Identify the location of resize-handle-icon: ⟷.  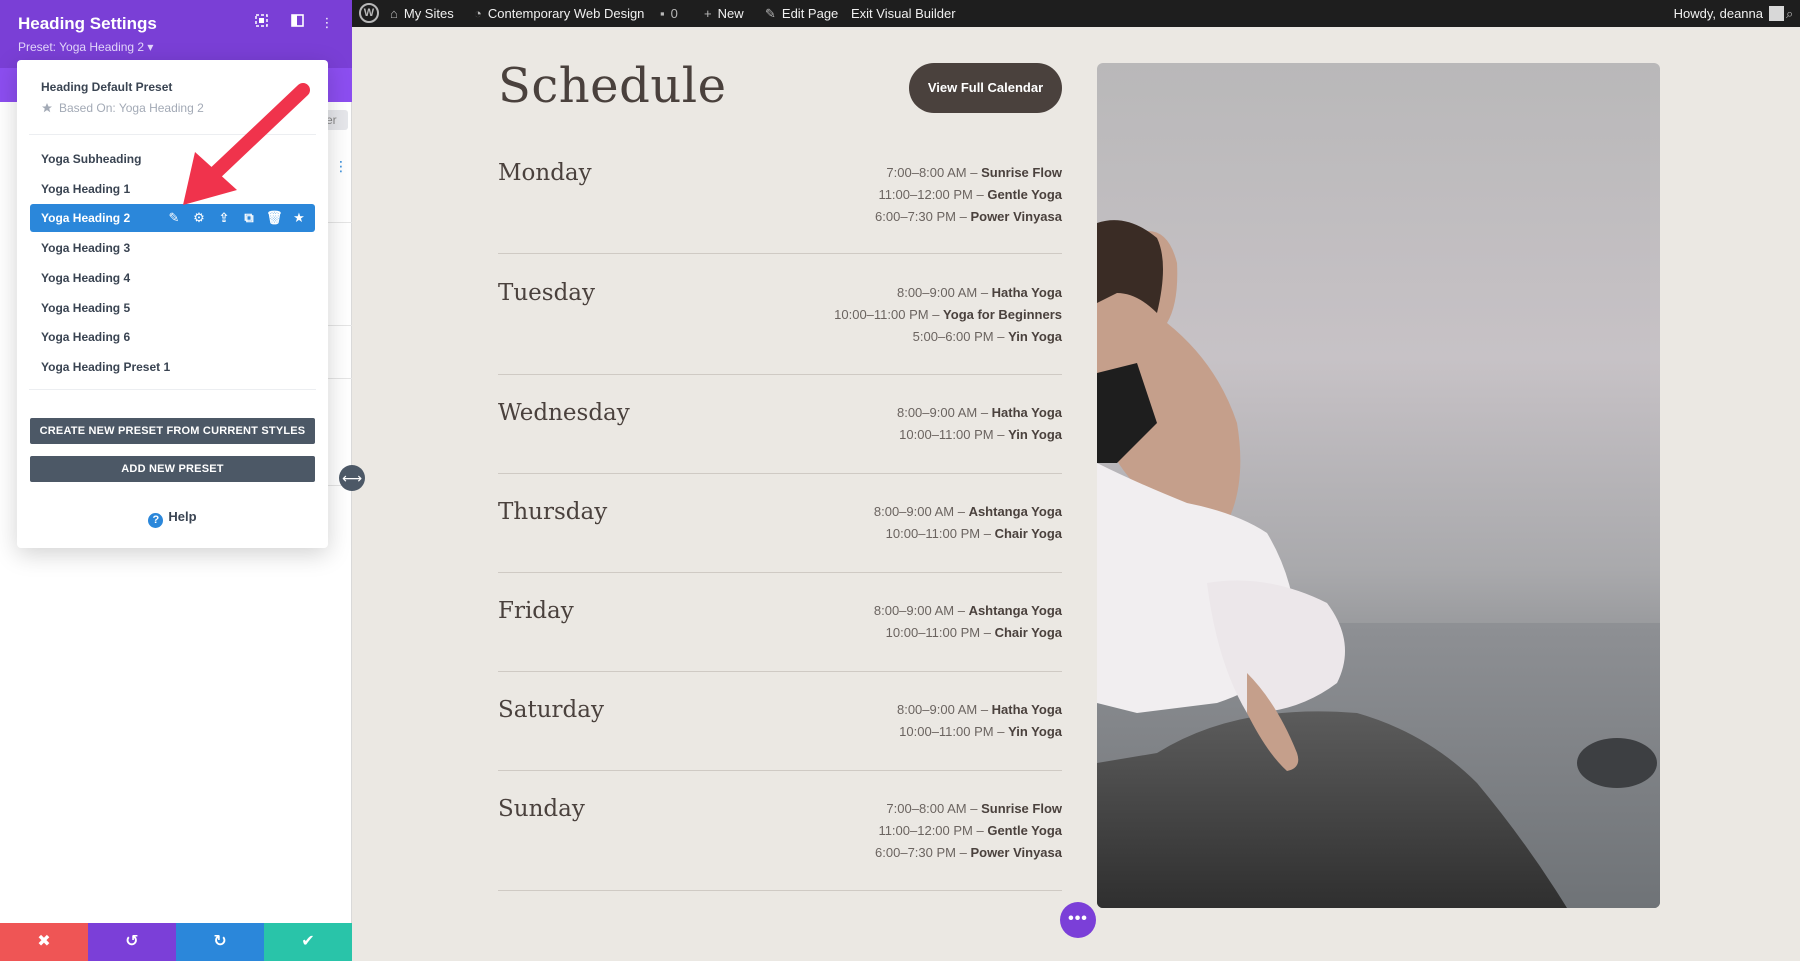
(352, 478).